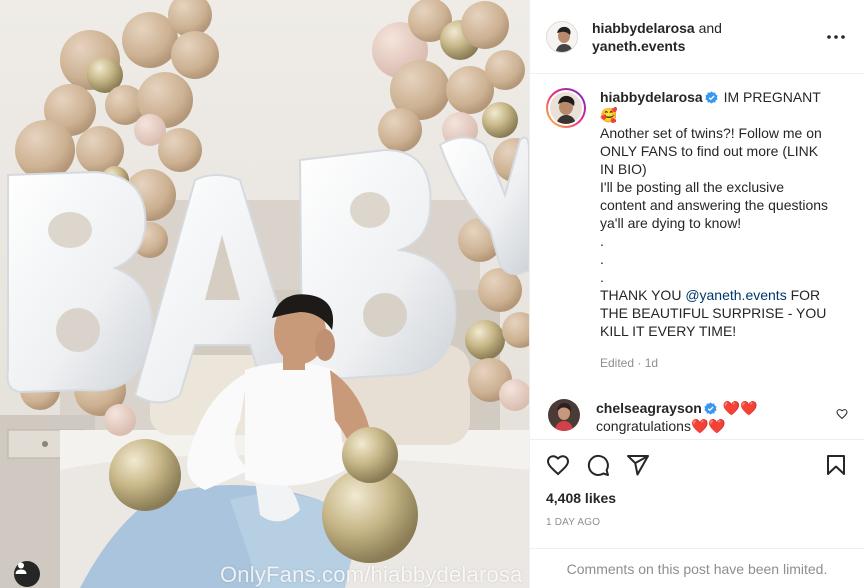 Image resolution: width=864 pixels, height=588 pixels. I want to click on comment-body-hearts: ❤️❤️, so click(708, 426).